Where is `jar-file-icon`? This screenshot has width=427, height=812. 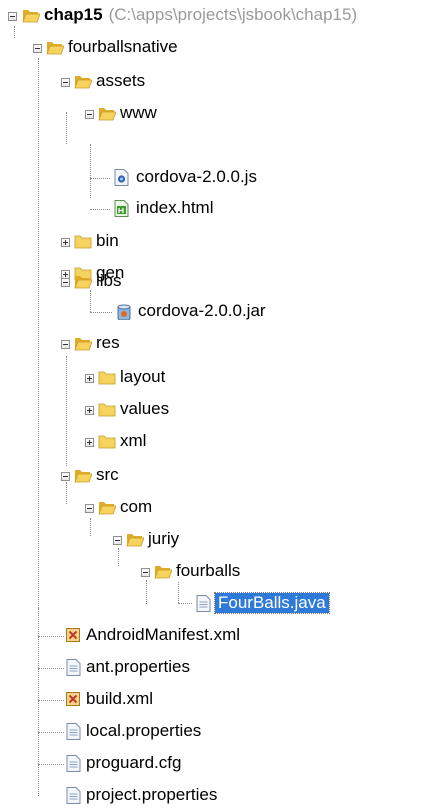
jar-file-icon is located at coordinates (124, 312).